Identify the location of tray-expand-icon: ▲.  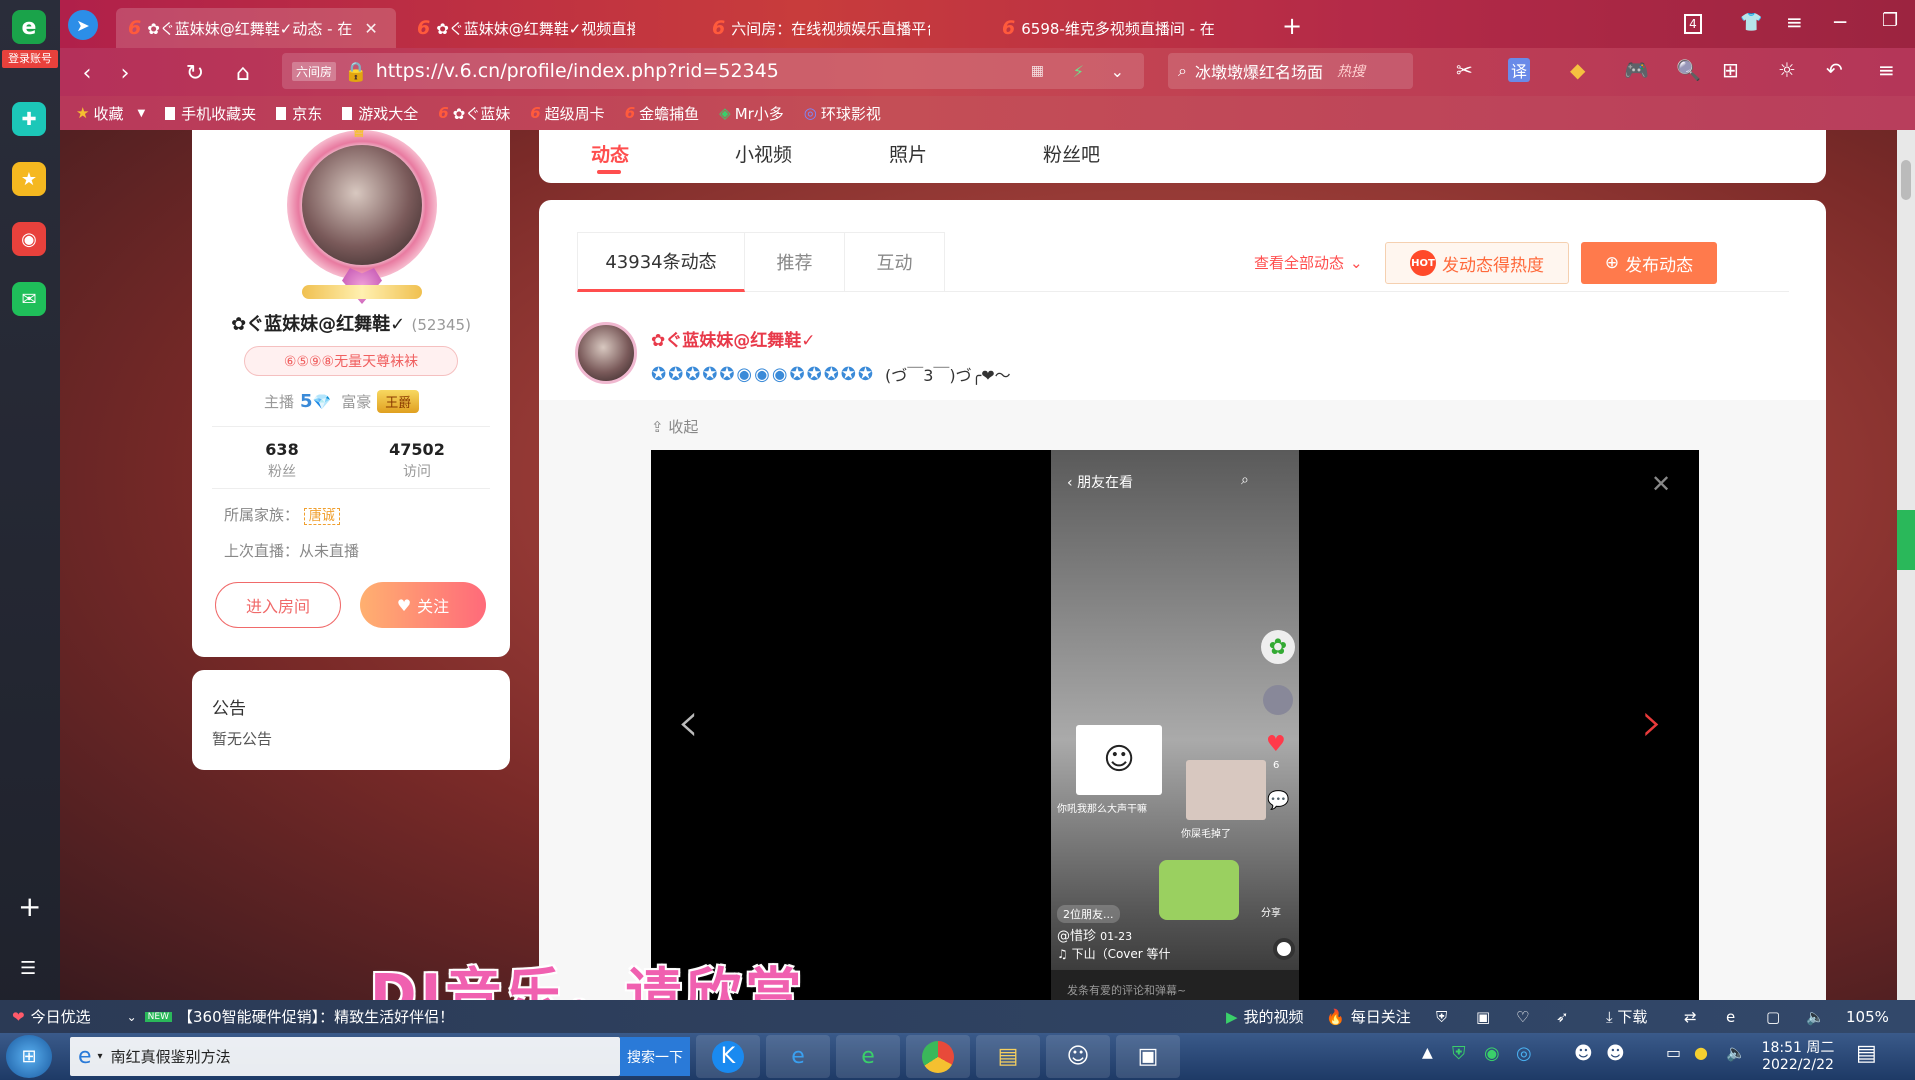
(1427, 1053).